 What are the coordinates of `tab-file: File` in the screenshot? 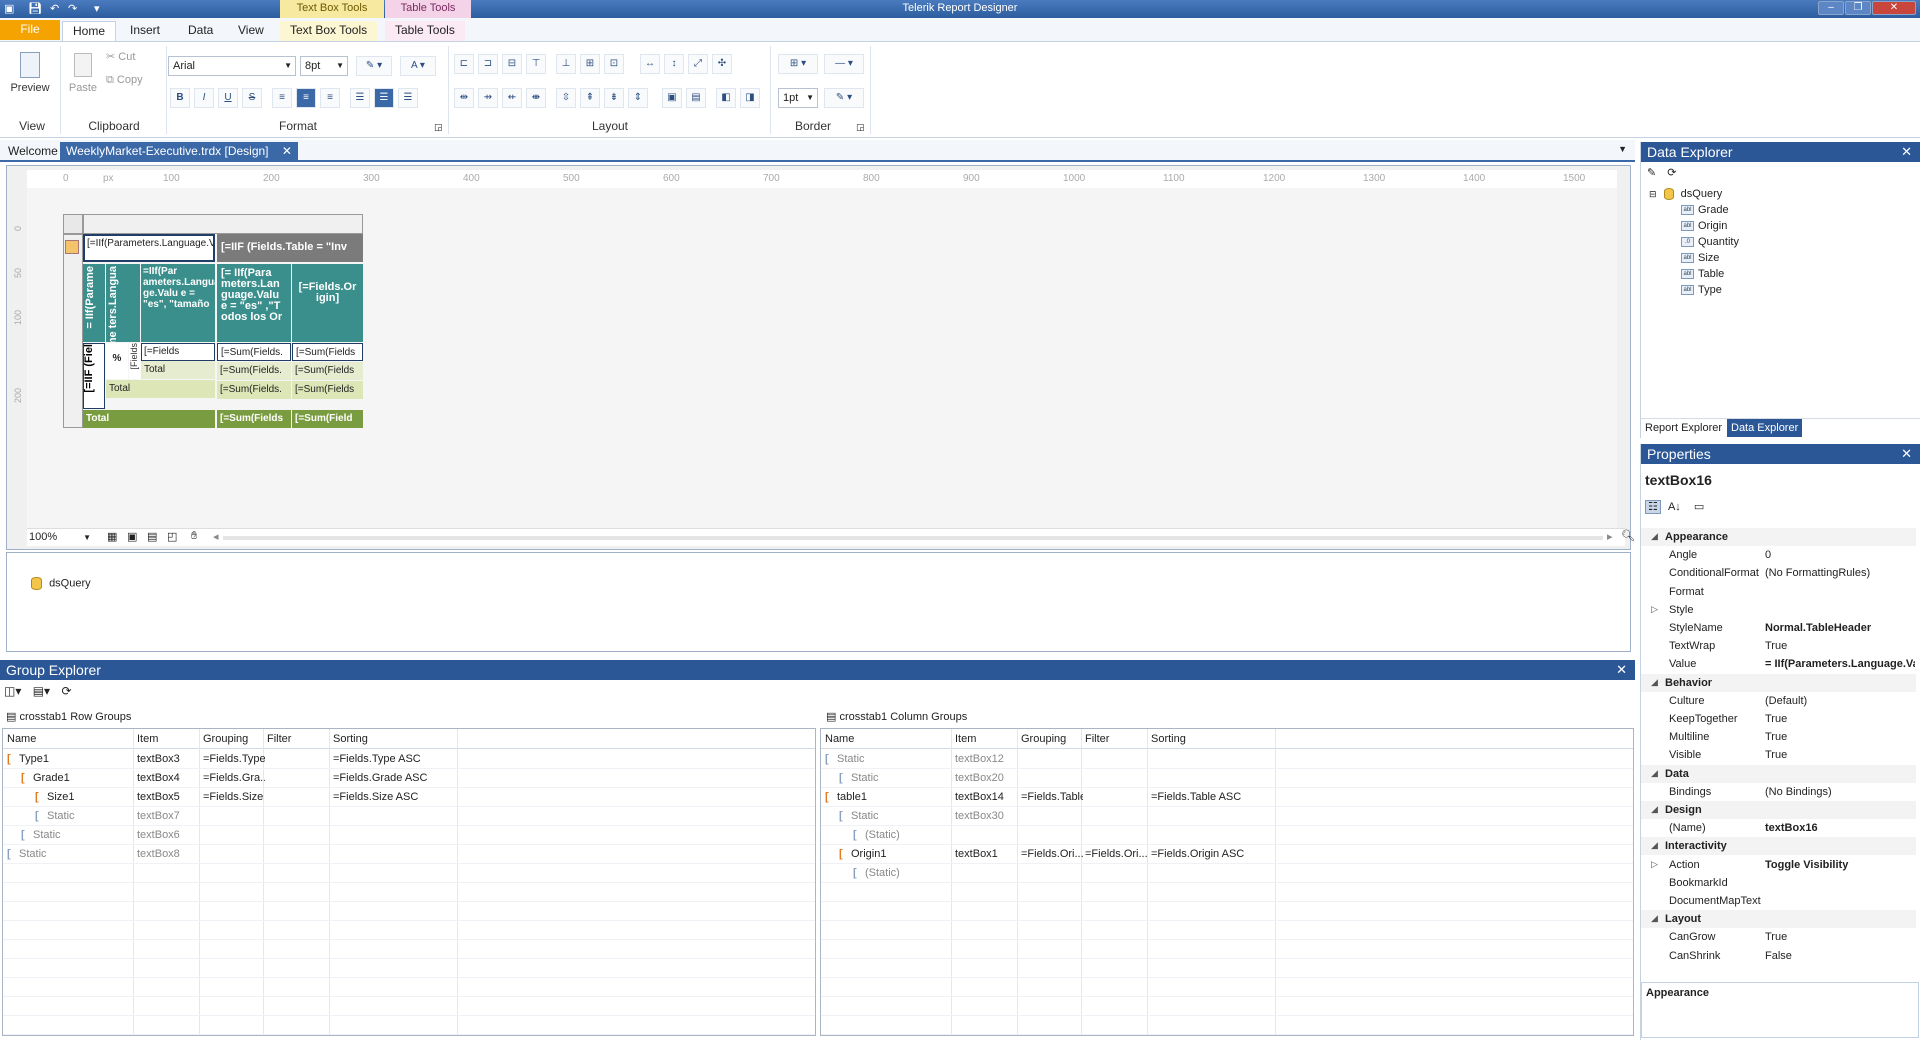 It's located at (30, 30).